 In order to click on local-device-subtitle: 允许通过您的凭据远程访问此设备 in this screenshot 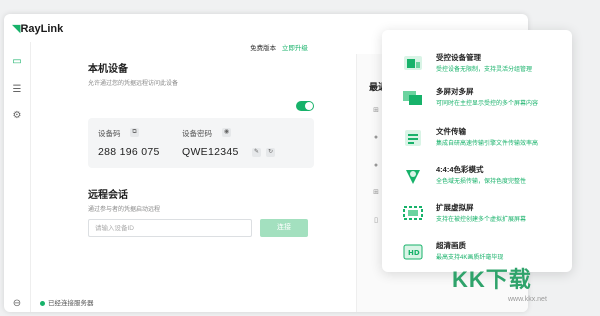, I will do `click(133, 84)`.